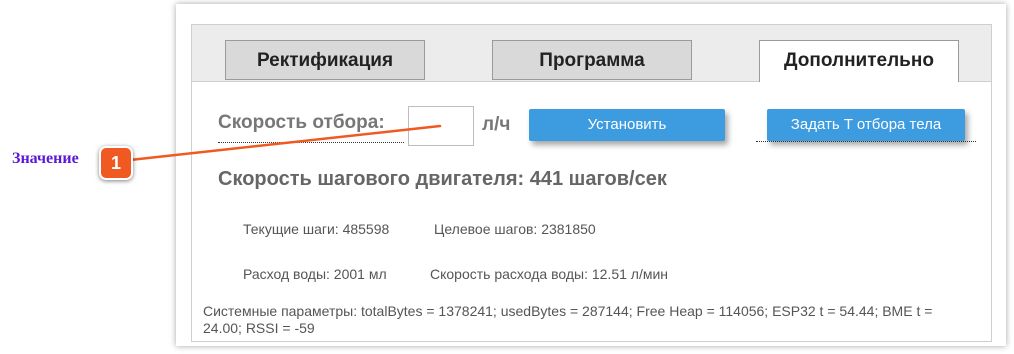 The image size is (1014, 354). What do you see at coordinates (285, 143) in the screenshot?
I see `annotation-pointer-line` at bounding box center [285, 143].